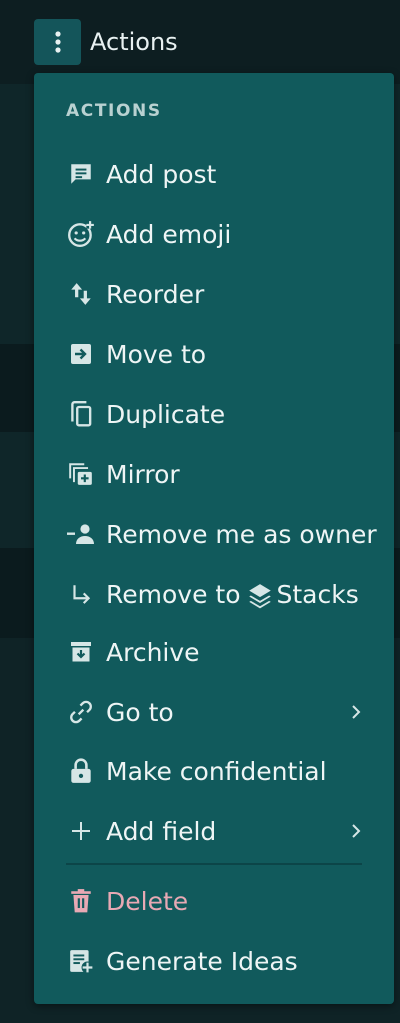 The height and width of the screenshot is (1023, 400). Describe the element at coordinates (81, 234) in the screenshot. I see `emoji-add-icon` at that location.